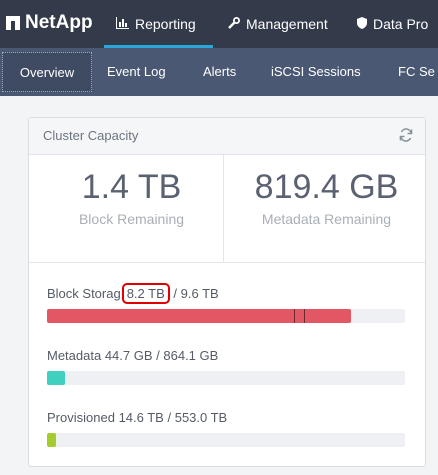  What do you see at coordinates (131, 187) in the screenshot?
I see `block-remaining-value: 1.4 TB` at bounding box center [131, 187].